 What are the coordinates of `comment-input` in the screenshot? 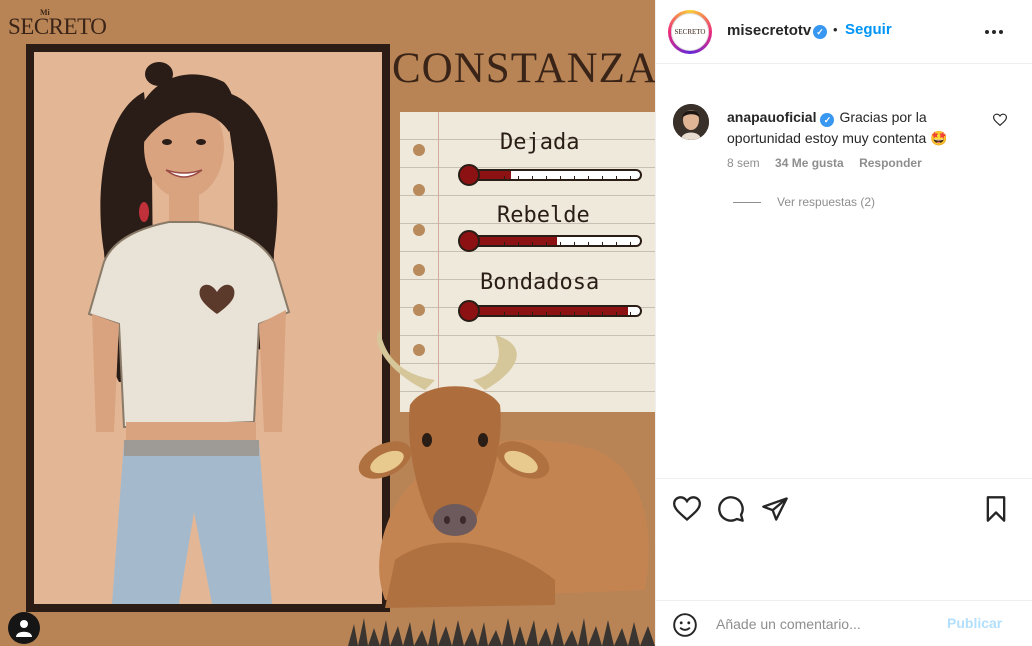 It's located at (826, 624).